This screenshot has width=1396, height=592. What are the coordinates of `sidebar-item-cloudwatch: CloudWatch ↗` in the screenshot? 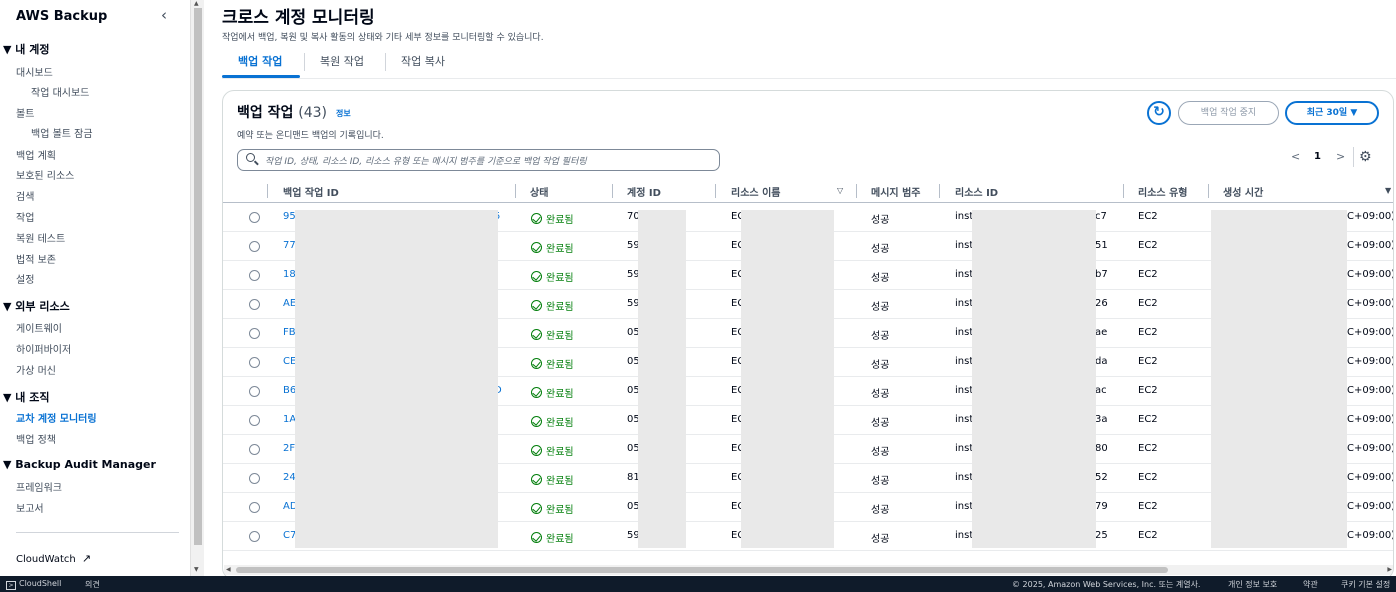 It's located at (53, 558).